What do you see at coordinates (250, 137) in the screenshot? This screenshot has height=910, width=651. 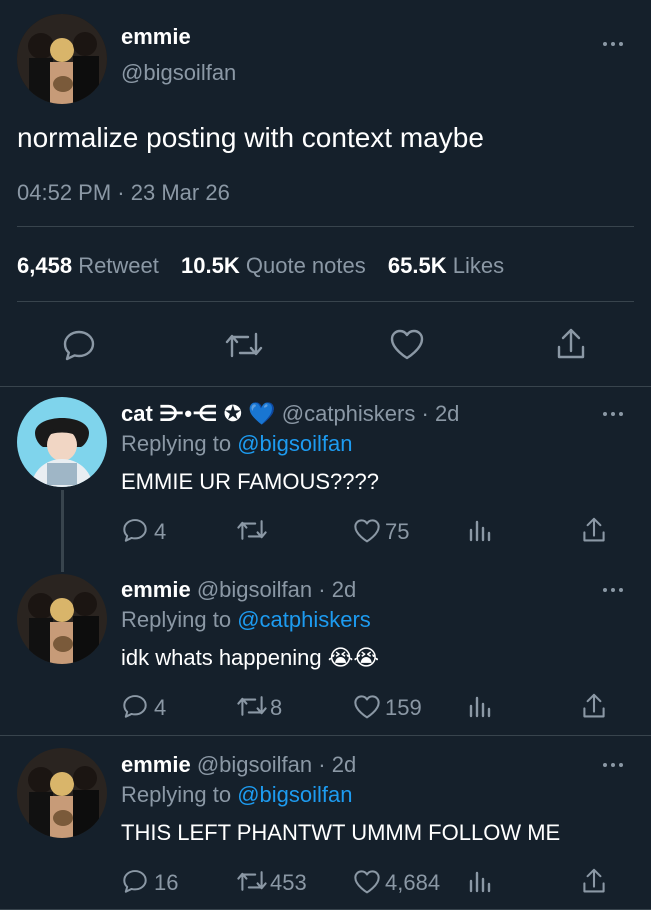 I see `tweet-text: normalize posting with context maybe` at bounding box center [250, 137].